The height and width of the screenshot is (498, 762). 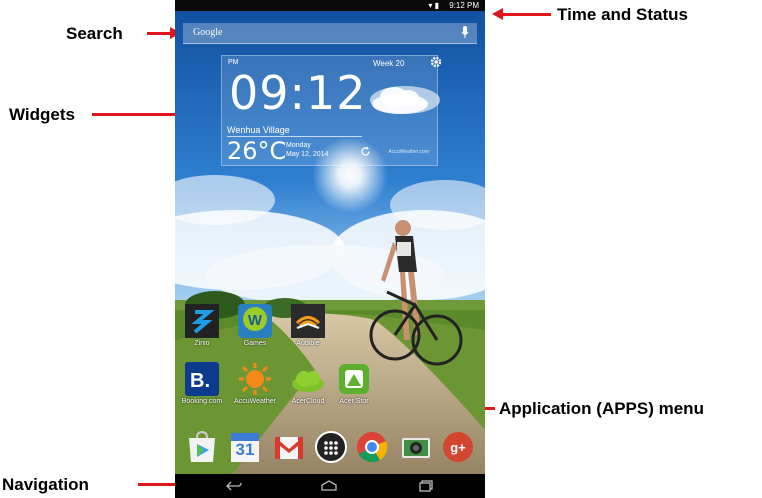 What do you see at coordinates (94, 33) in the screenshot?
I see `callout-search: Search` at bounding box center [94, 33].